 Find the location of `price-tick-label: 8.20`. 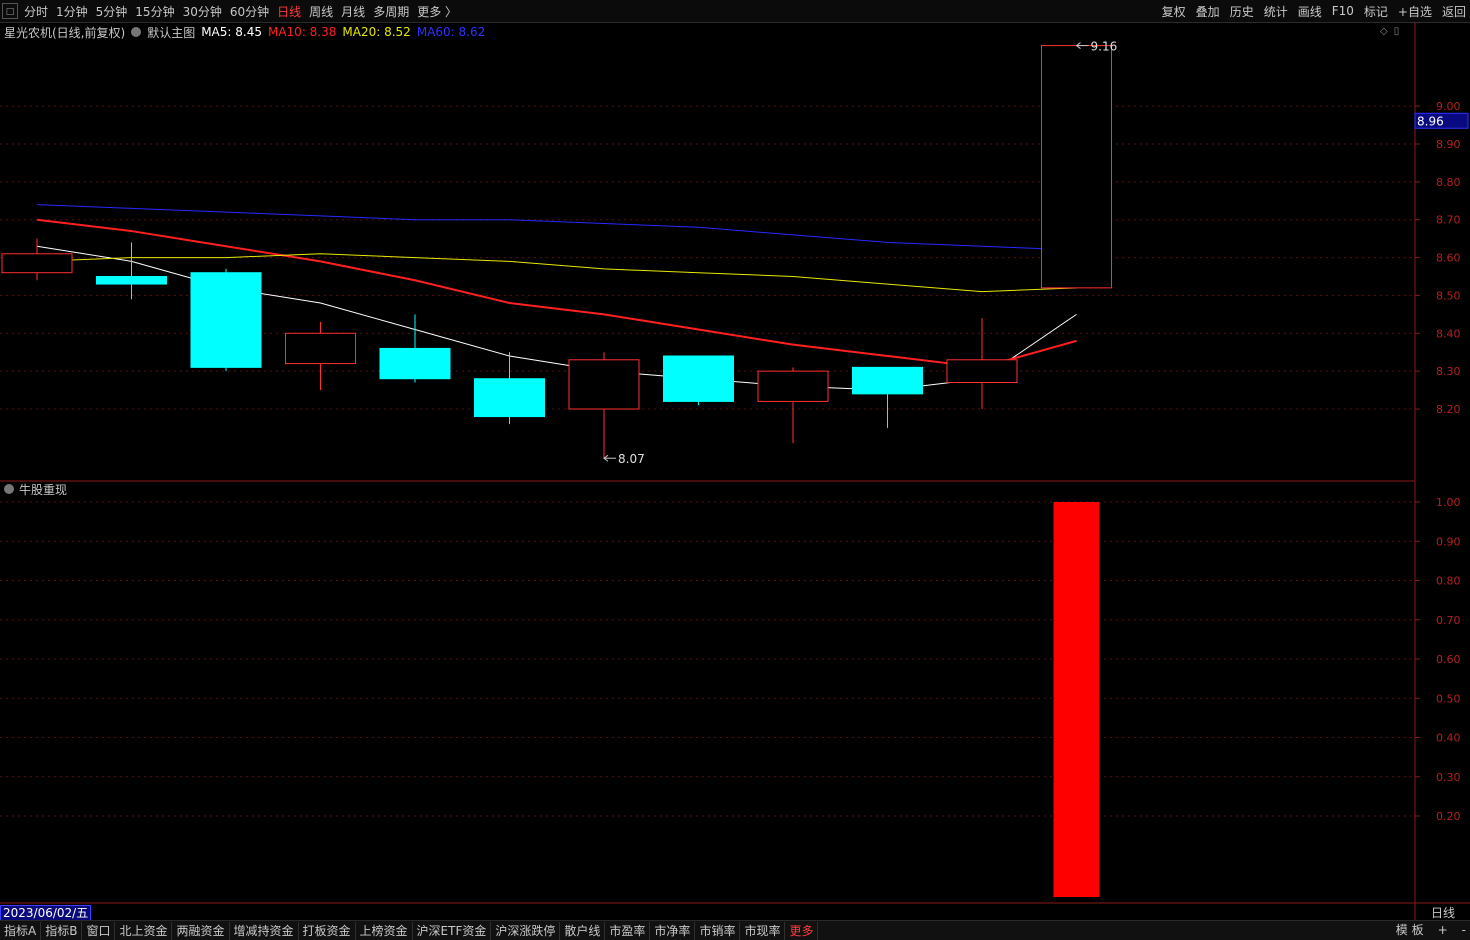

price-tick-label: 8.20 is located at coordinates (1448, 409).